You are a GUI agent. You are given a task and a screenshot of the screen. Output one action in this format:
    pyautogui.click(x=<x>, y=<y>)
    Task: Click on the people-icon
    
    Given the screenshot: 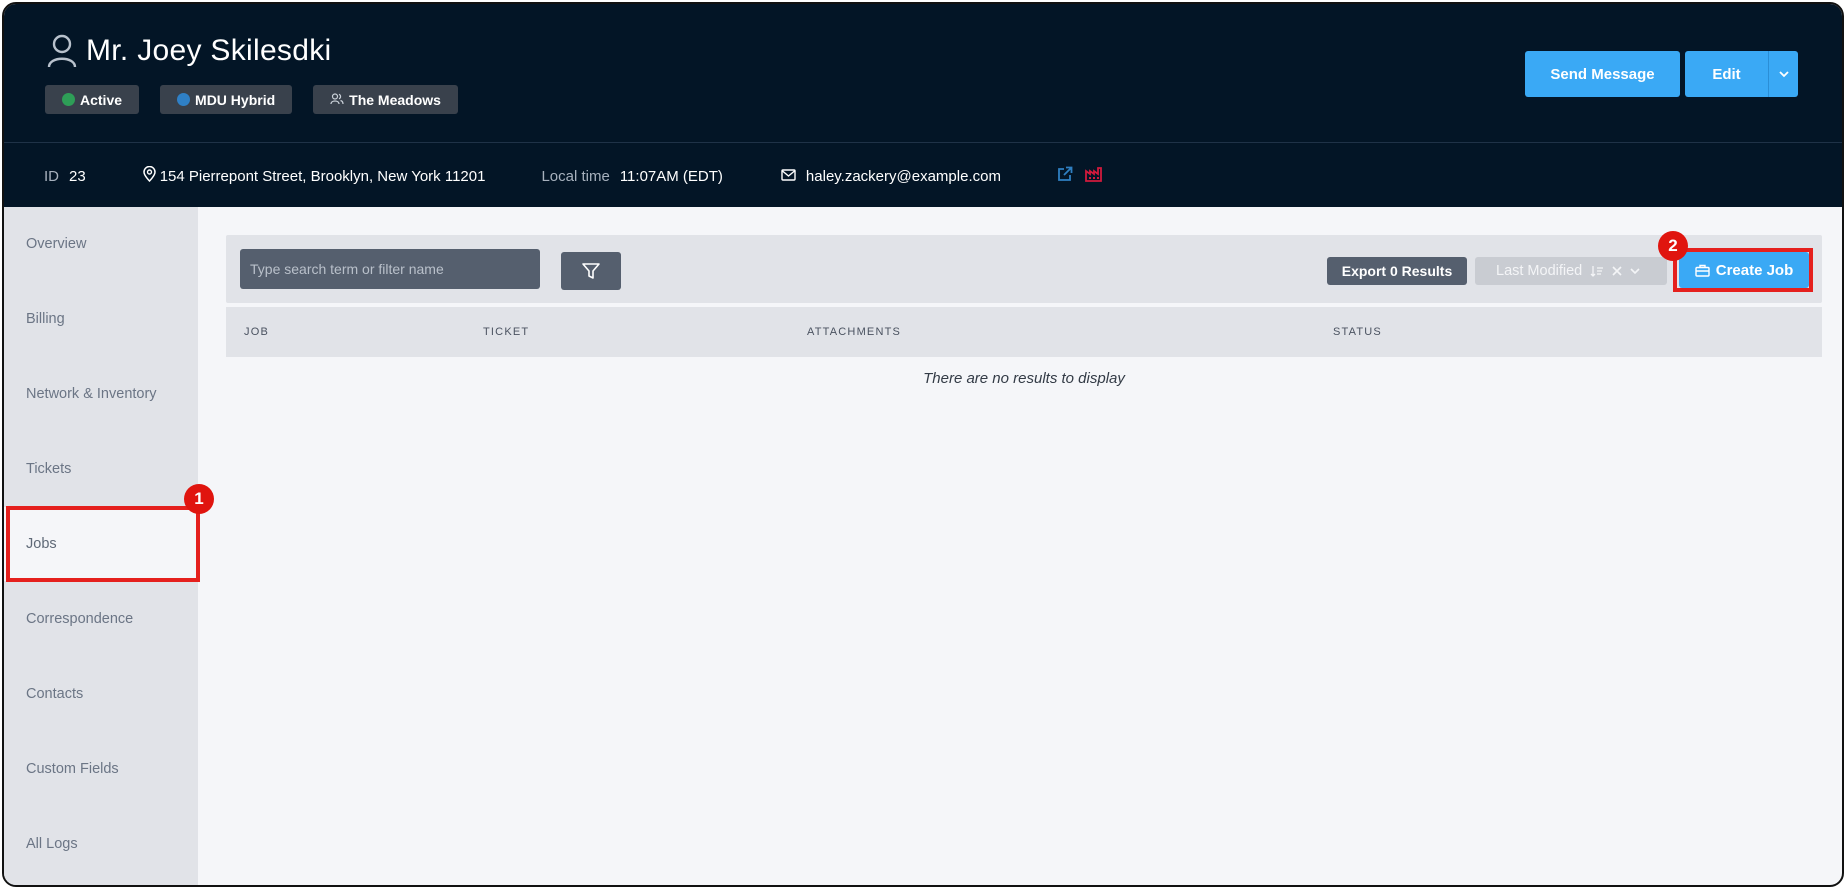 What is the action you would take?
    pyautogui.click(x=337, y=100)
    